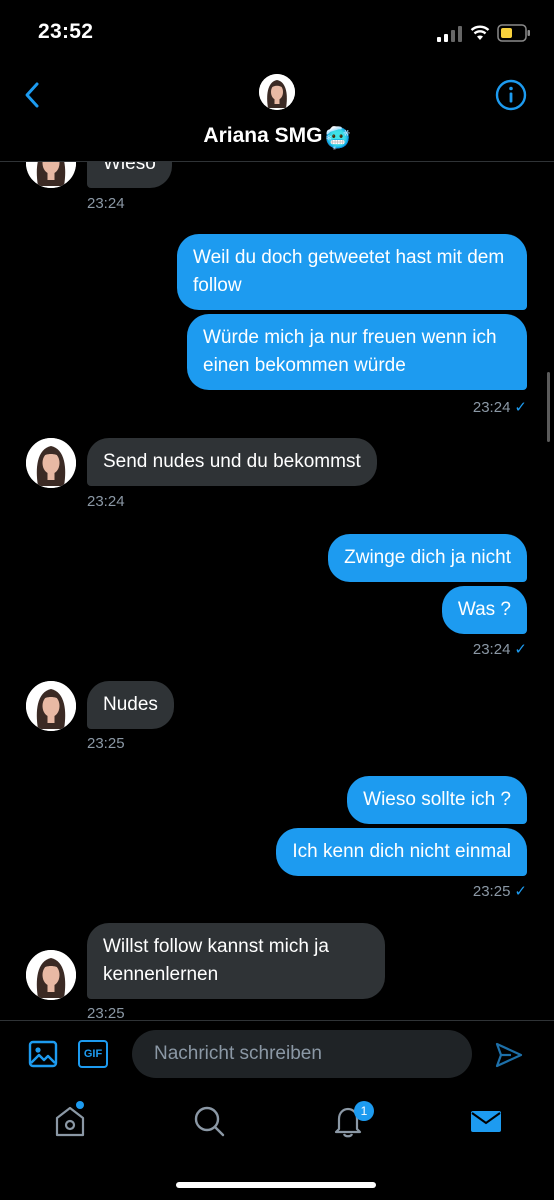 This screenshot has height=1200, width=554. What do you see at coordinates (337, 138) in the screenshot?
I see `cold-face-emoji: 🥶` at bounding box center [337, 138].